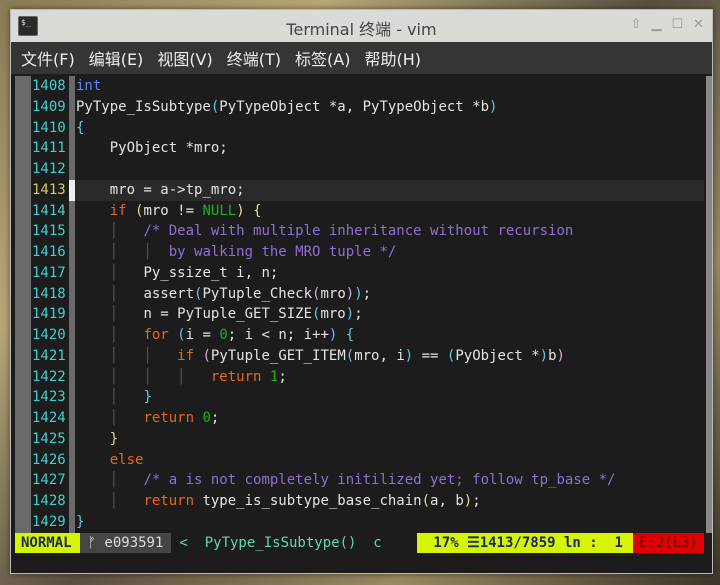  Describe the element at coordinates (49, 521) in the screenshot. I see `line-number: 1429` at that location.